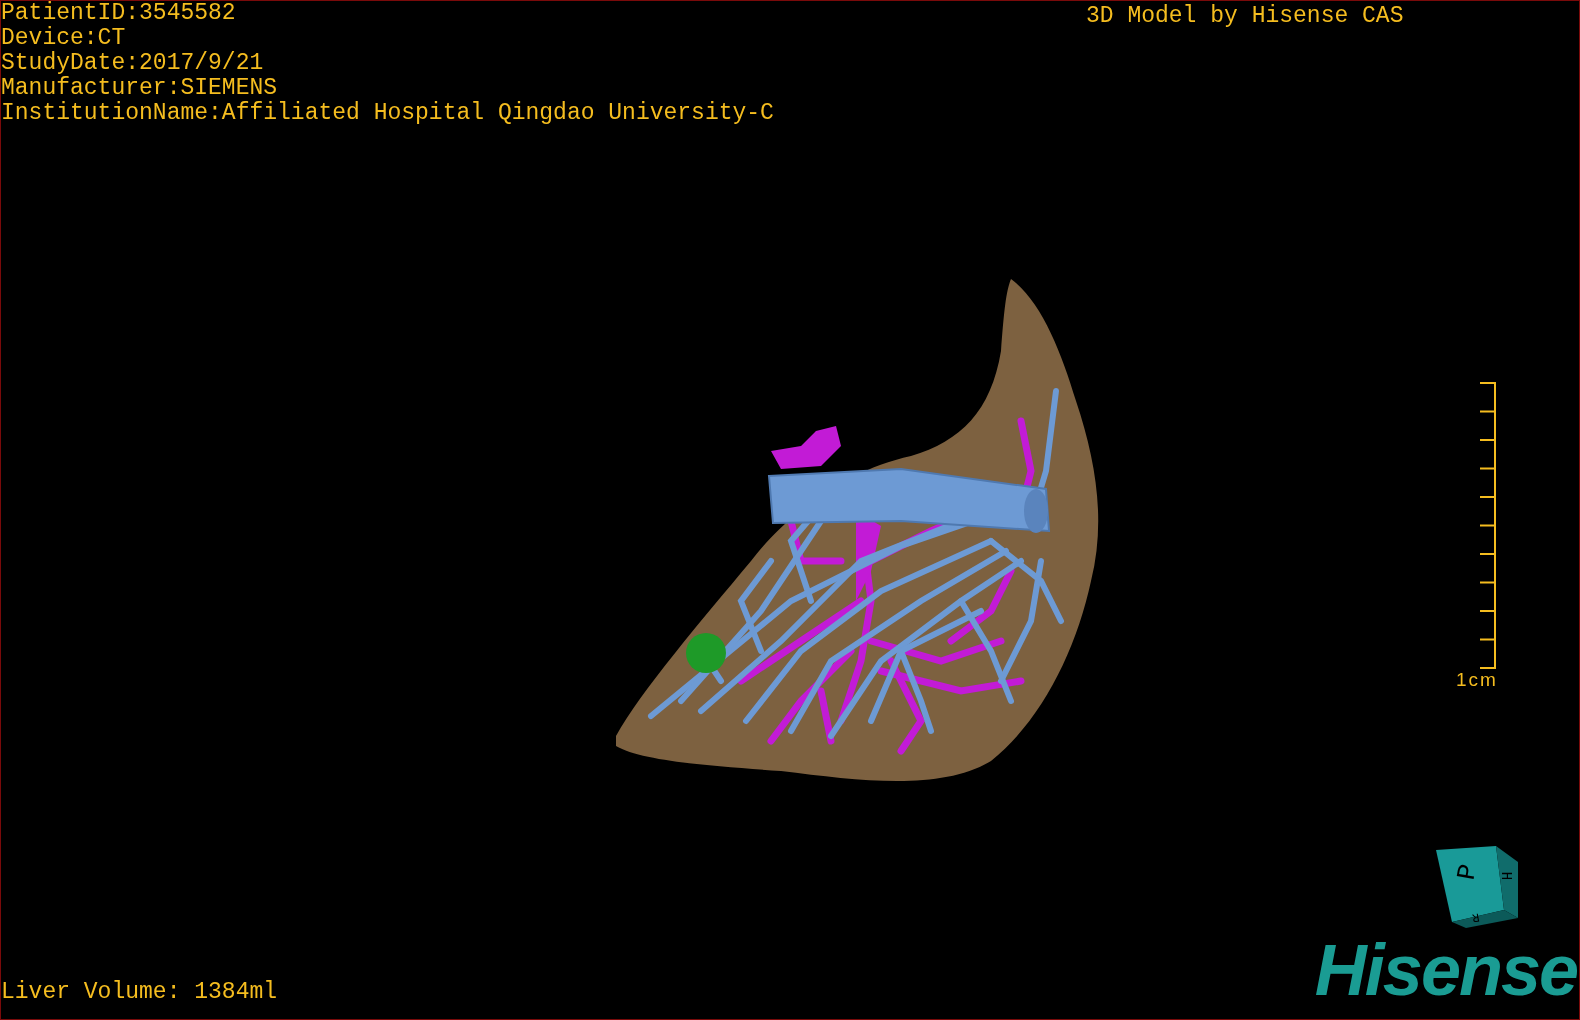 The image size is (1580, 1020). I want to click on viewer-title: 3D Model by Hisense CAS, so click(1245, 16).